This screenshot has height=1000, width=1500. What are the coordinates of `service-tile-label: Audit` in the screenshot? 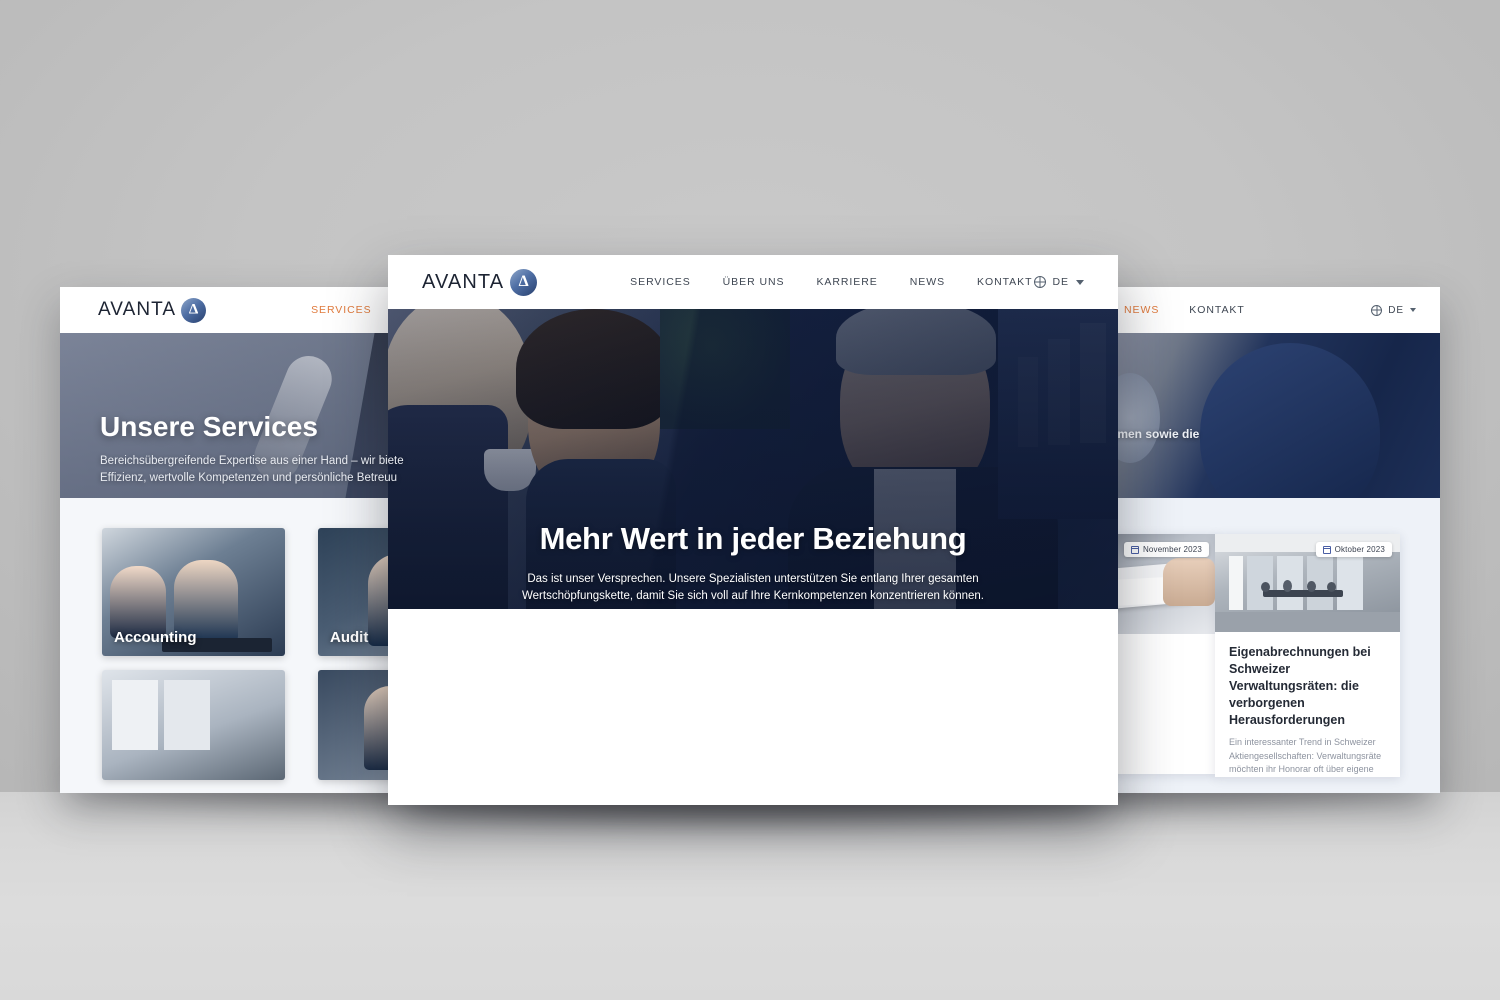 It's located at (349, 637).